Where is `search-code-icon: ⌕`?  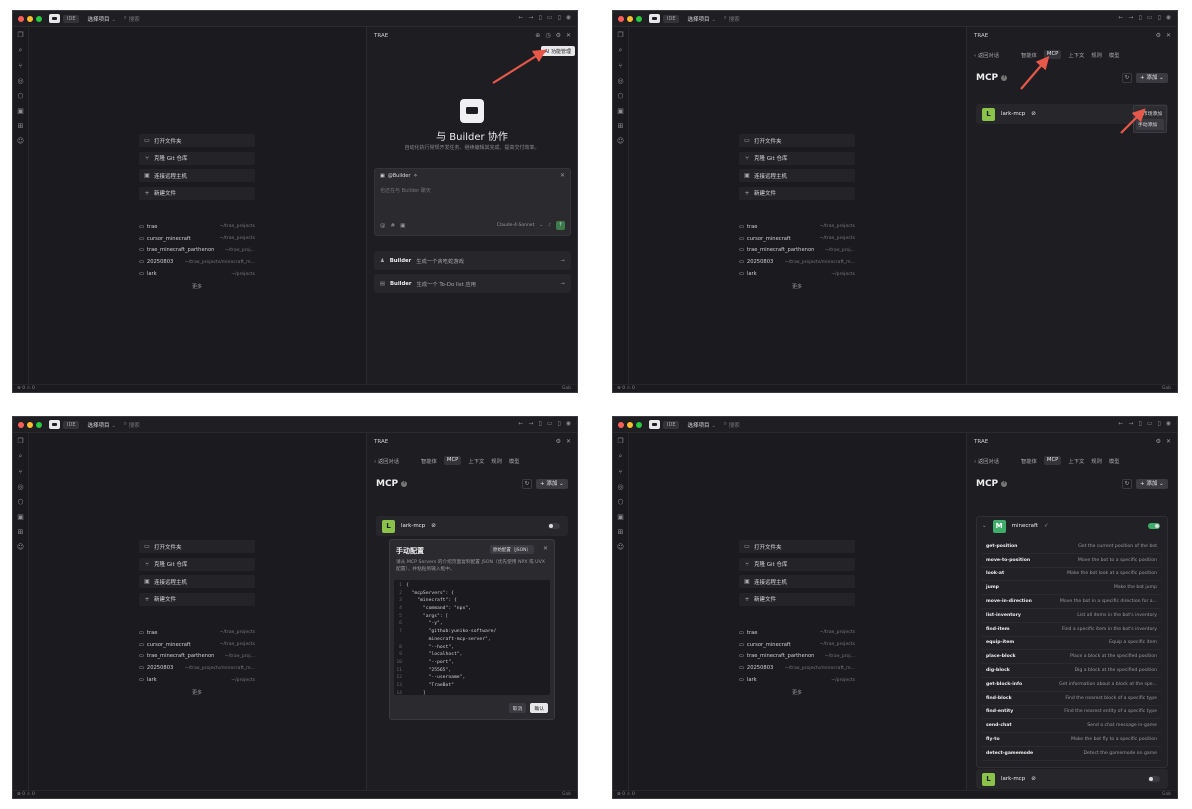 search-code-icon: ⌕ is located at coordinates (621, 456).